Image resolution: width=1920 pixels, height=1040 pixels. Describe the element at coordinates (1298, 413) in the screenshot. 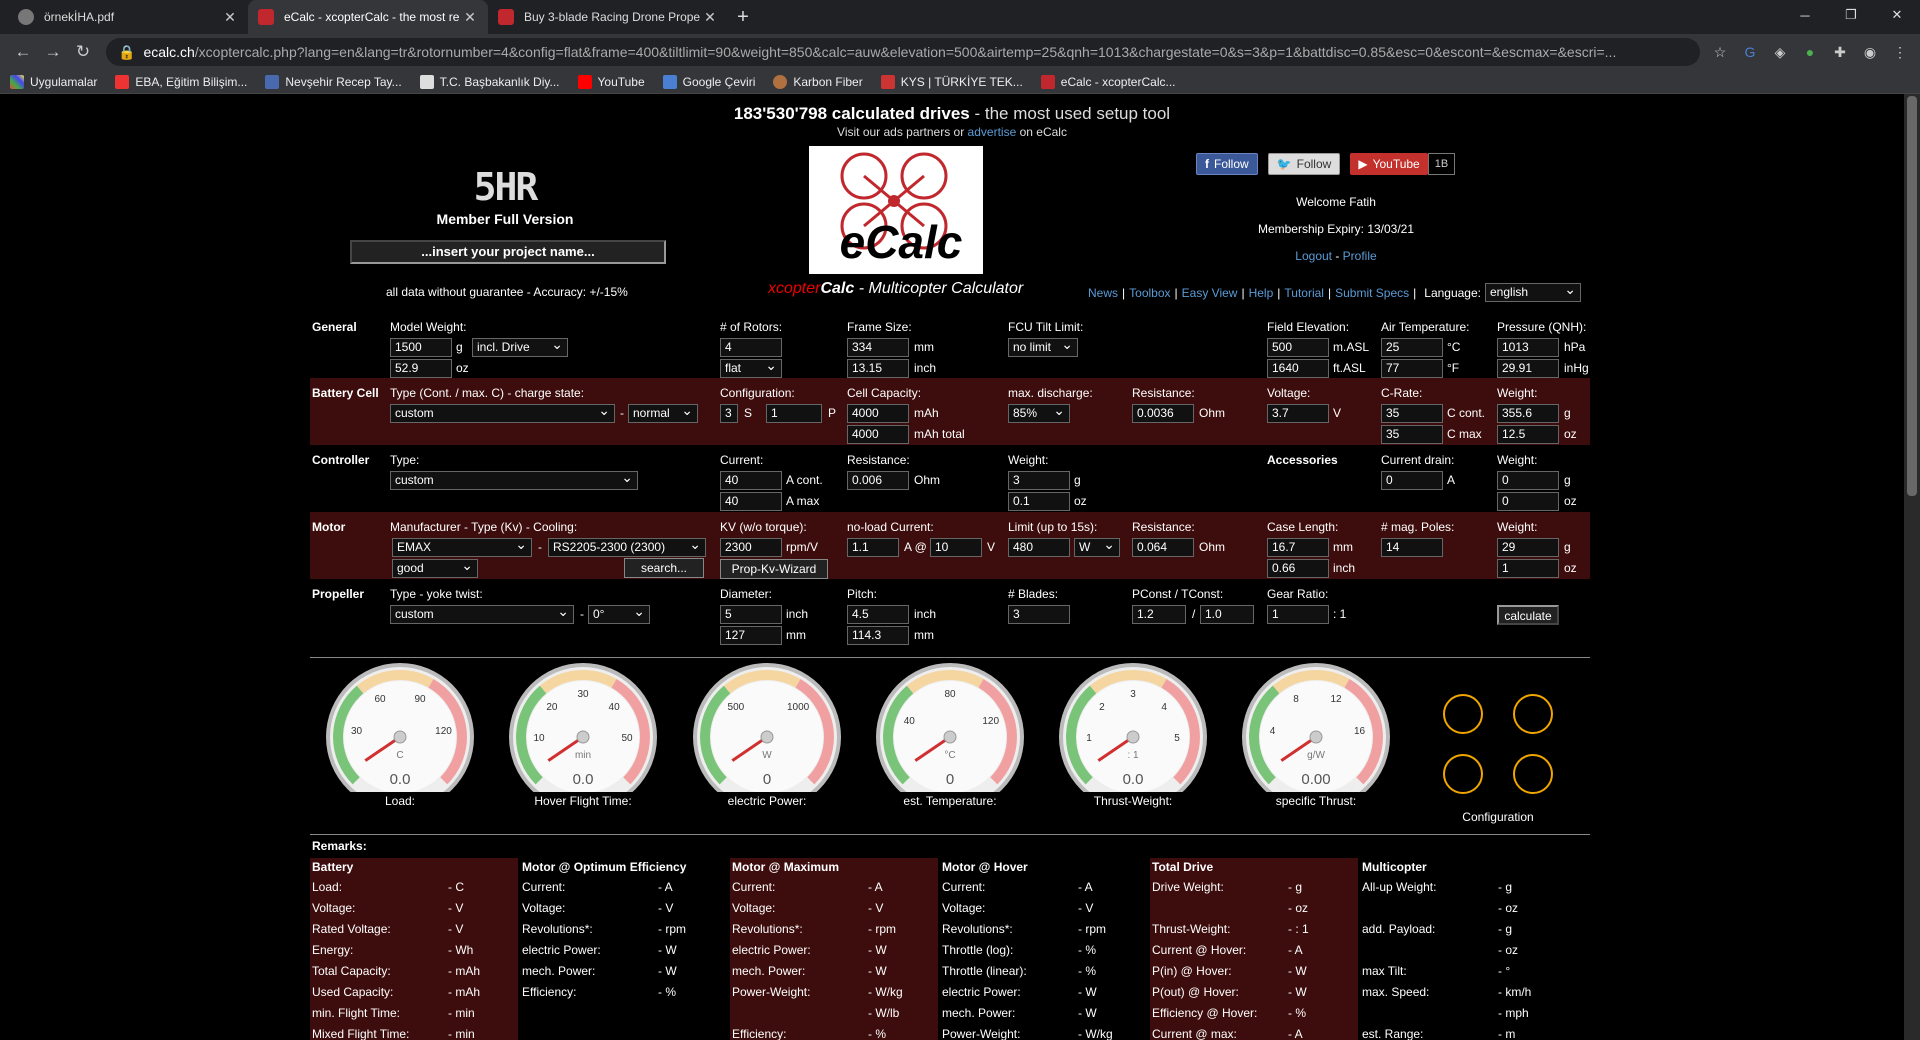

I see `cell-voltage-input: 3.7` at that location.